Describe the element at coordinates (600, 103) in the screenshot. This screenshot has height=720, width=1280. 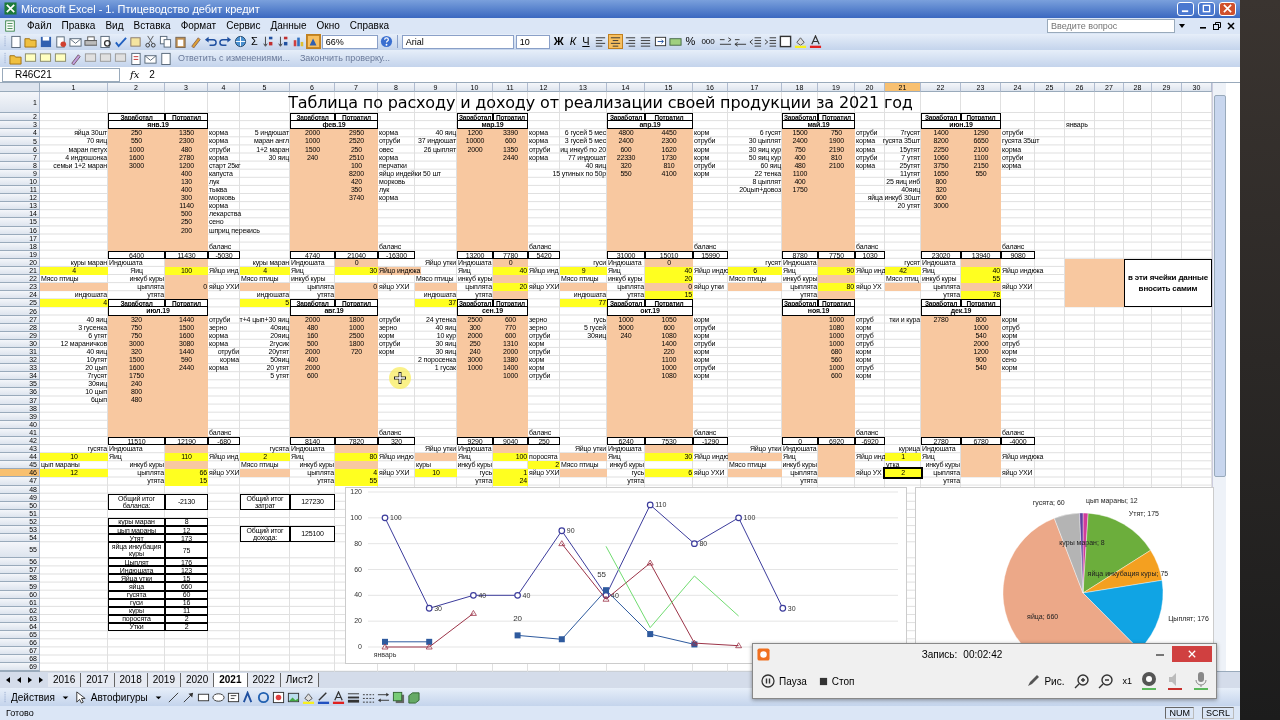
I see `sheet-title: Таблица по расходу и доходу от реализации своей продукции за 2021 год` at that location.